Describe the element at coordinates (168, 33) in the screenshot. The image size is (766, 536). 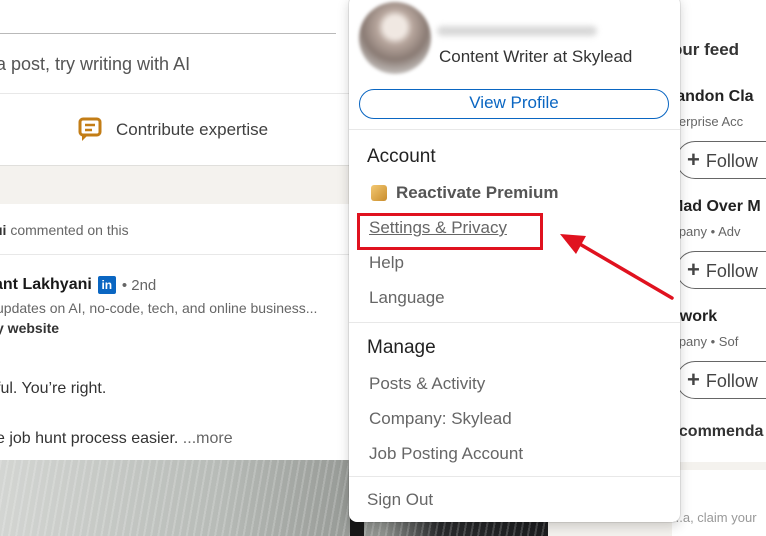
I see `composer-input-border` at that location.